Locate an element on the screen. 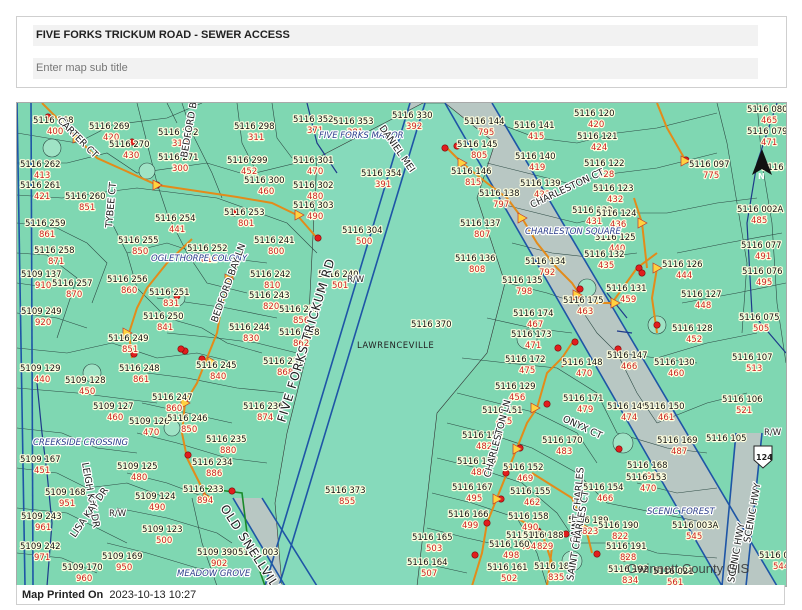 The image size is (802, 610). map-subtitle-input: Enter map sub title is located at coordinates (395, 68).